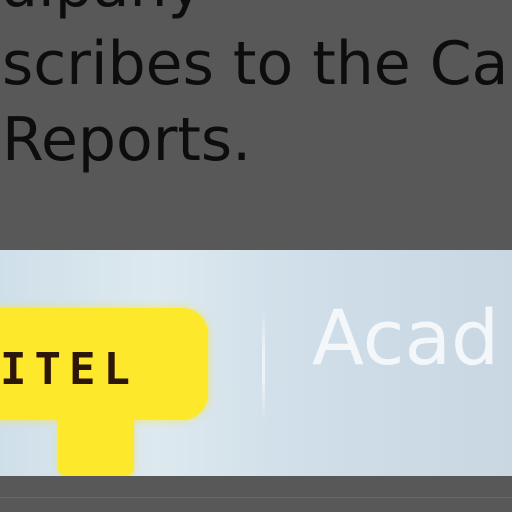 This screenshot has height=512, width=512. I want to click on footer-strip, so click(256, 494).